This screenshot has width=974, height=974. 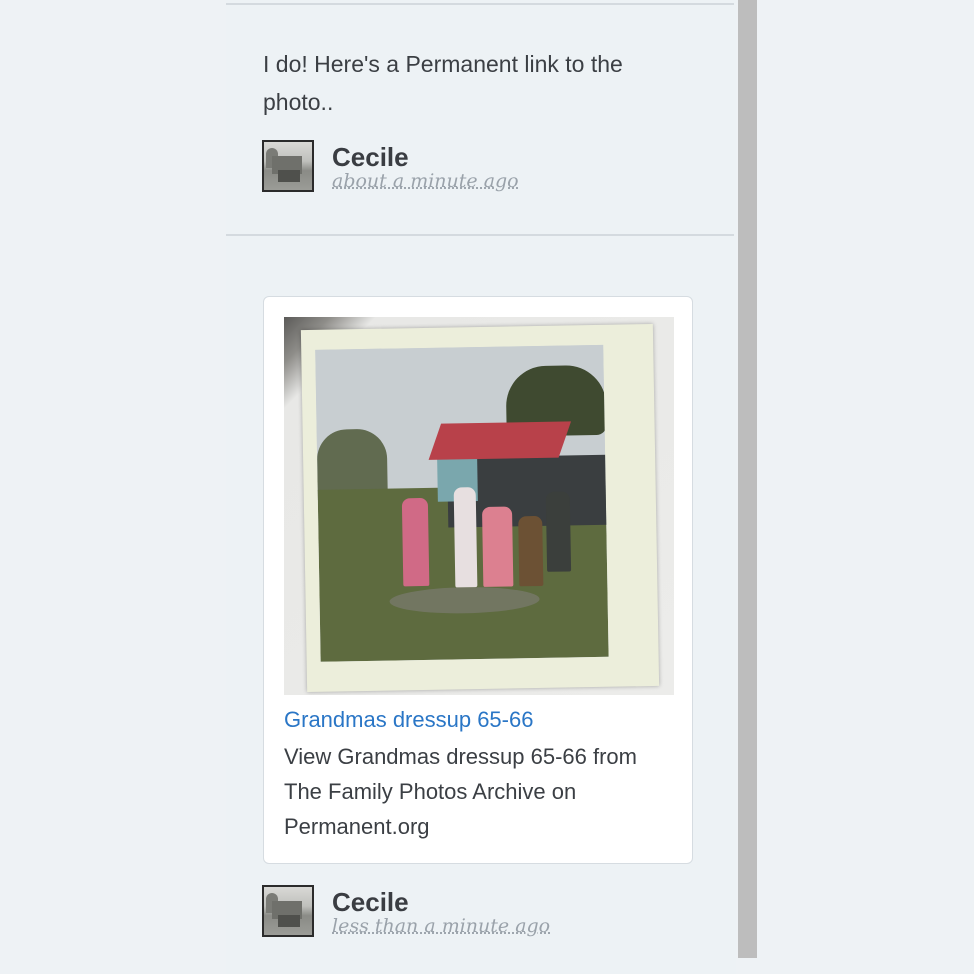 What do you see at coordinates (425, 181) in the screenshot?
I see `timestamp: about a minute ago` at bounding box center [425, 181].